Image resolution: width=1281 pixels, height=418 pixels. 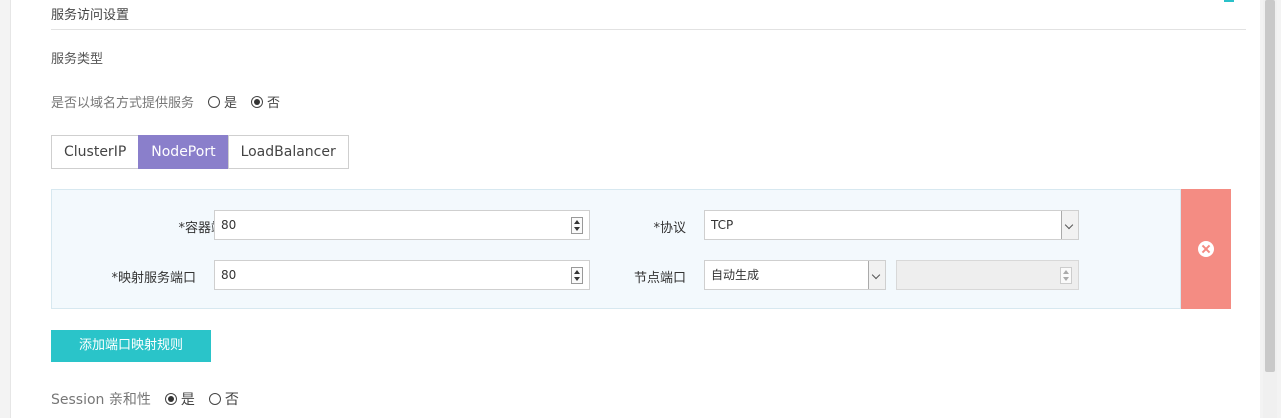 I want to click on mapped-port-value: 80, so click(x=229, y=275).